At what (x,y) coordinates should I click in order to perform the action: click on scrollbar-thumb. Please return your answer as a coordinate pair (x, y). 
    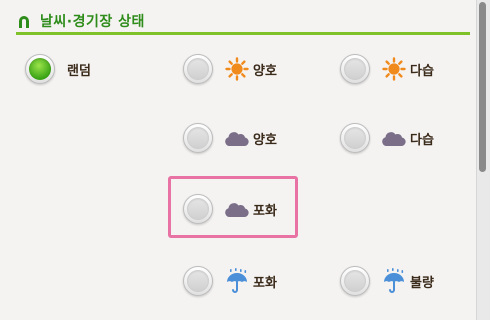
    Looking at the image, I should click on (482, 87).